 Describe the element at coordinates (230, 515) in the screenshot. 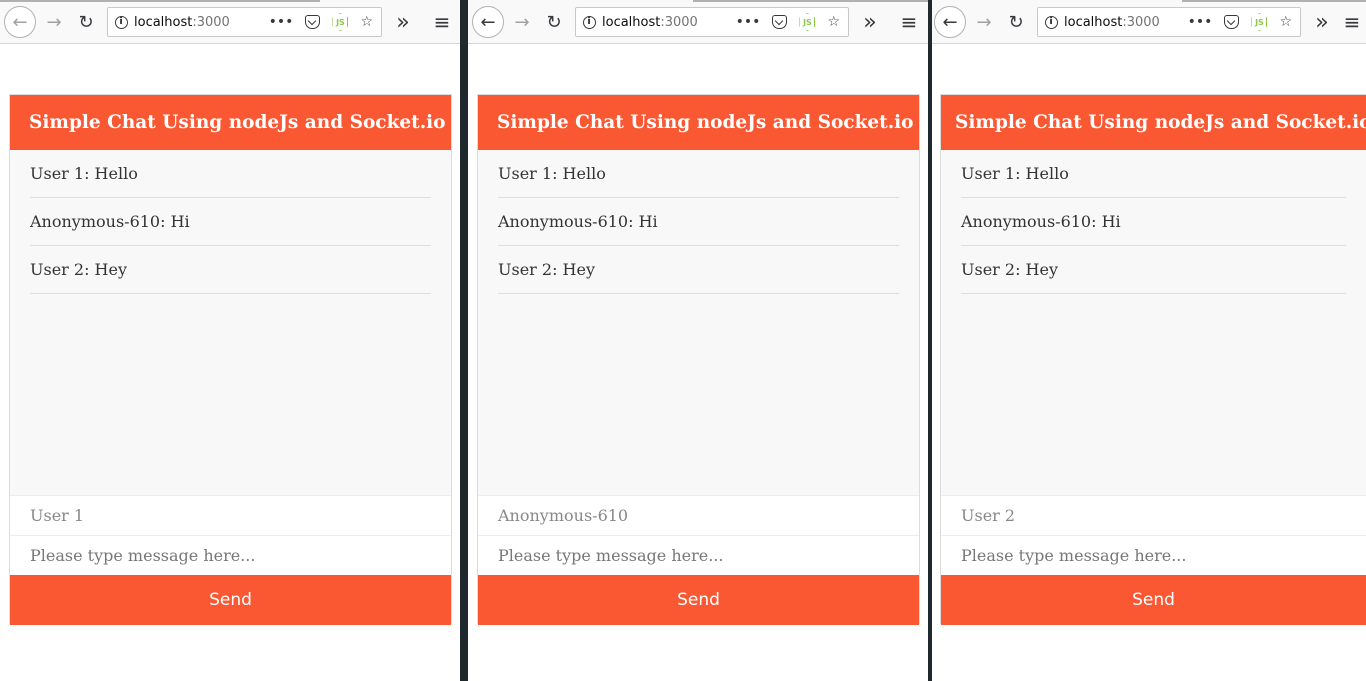

I see `username-field: User 1` at that location.